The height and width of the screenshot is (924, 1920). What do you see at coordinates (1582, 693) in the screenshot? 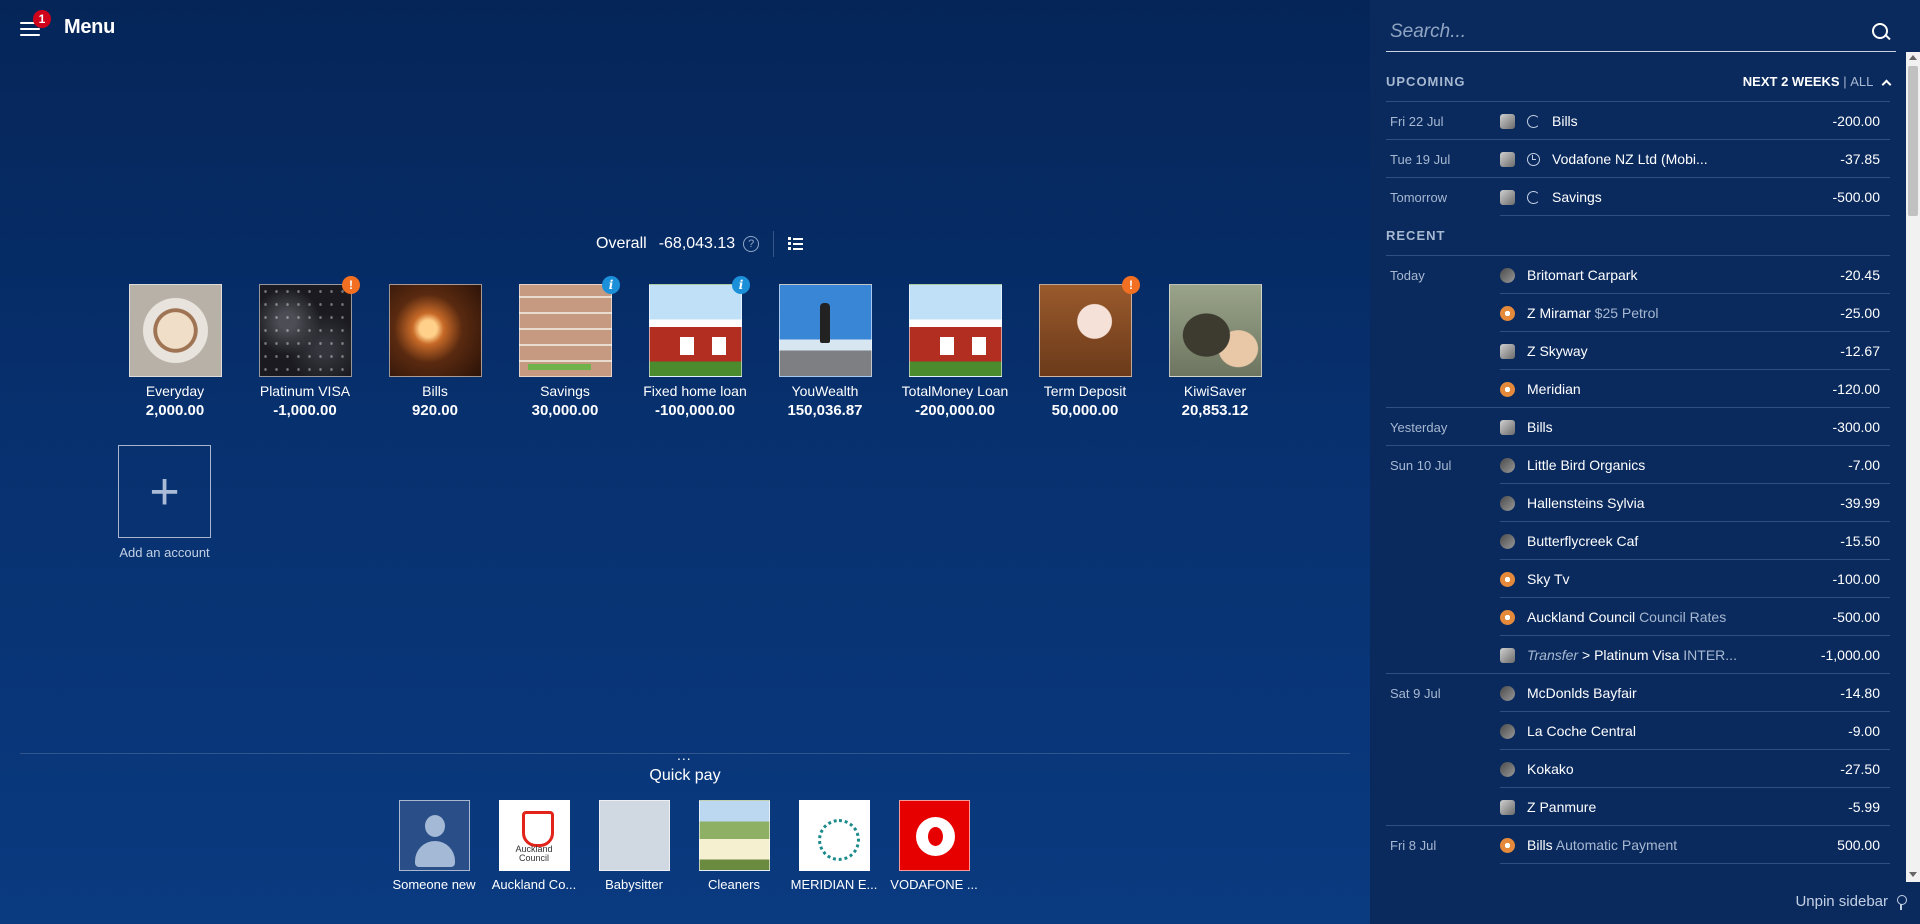
I see `payee-name: McDonlds Bayfair` at bounding box center [1582, 693].